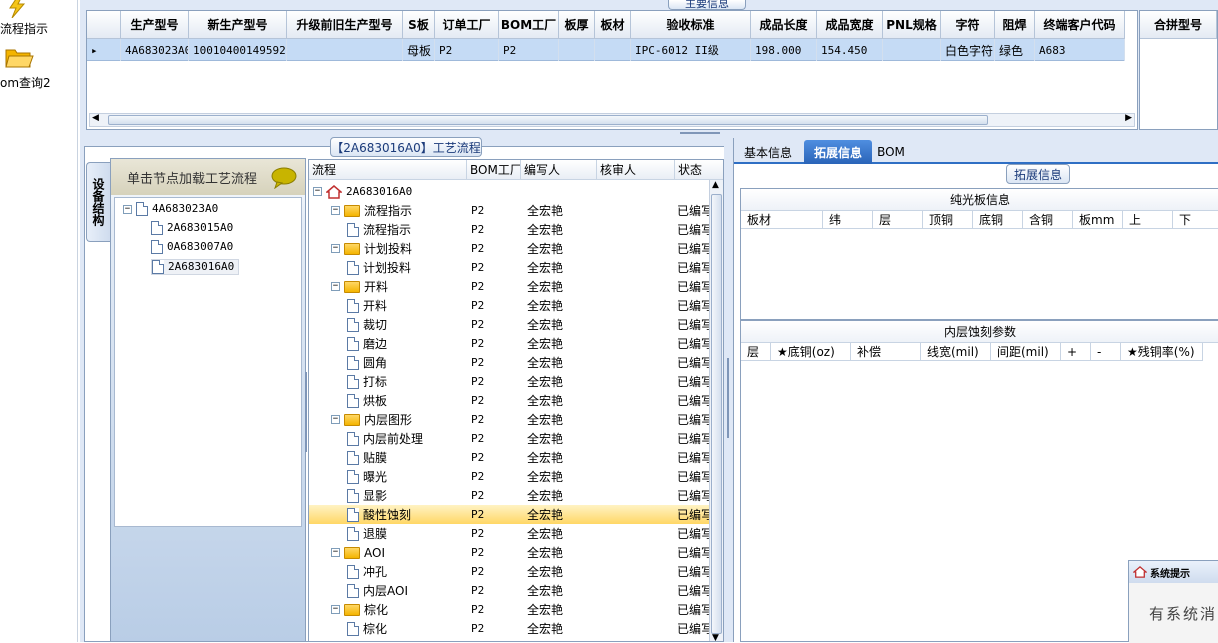 The height and width of the screenshot is (643, 1218). Describe the element at coordinates (784, 25) in the screenshot. I see `column-header: 成品长度` at that location.